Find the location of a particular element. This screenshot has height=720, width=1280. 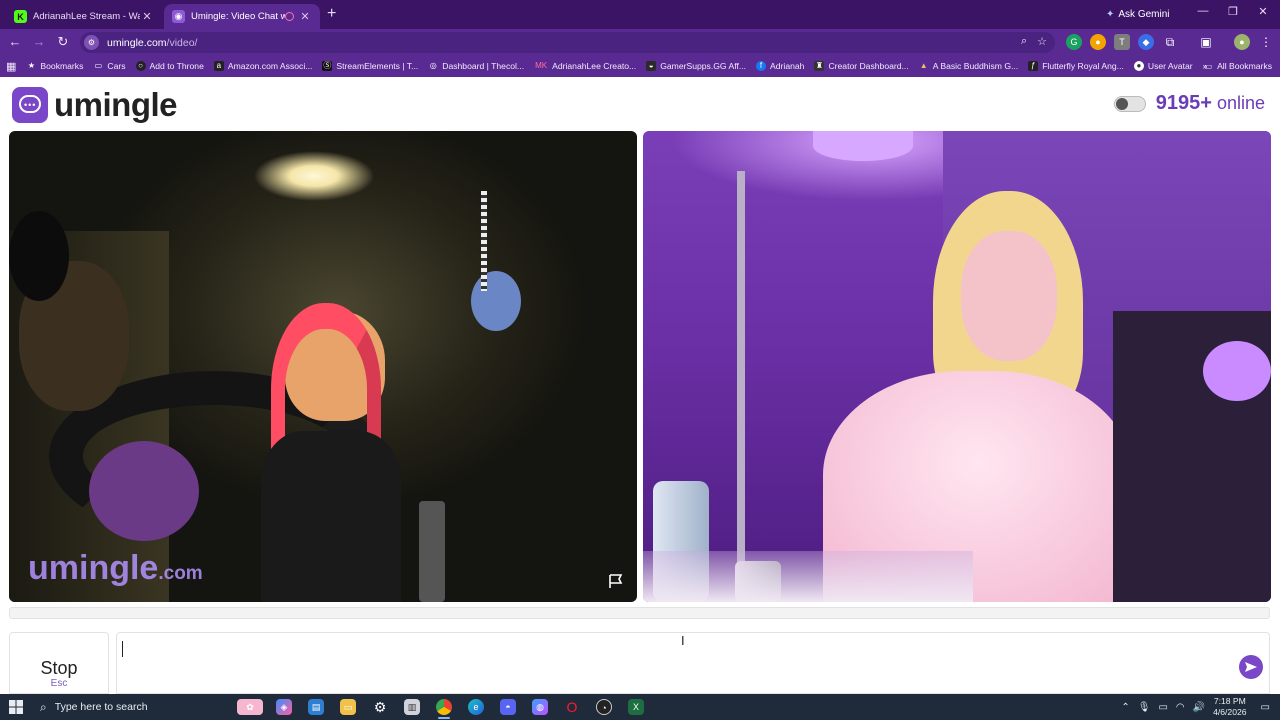

taskbar-search: ⌕ Type here to search is located at coordinates (132, 707).